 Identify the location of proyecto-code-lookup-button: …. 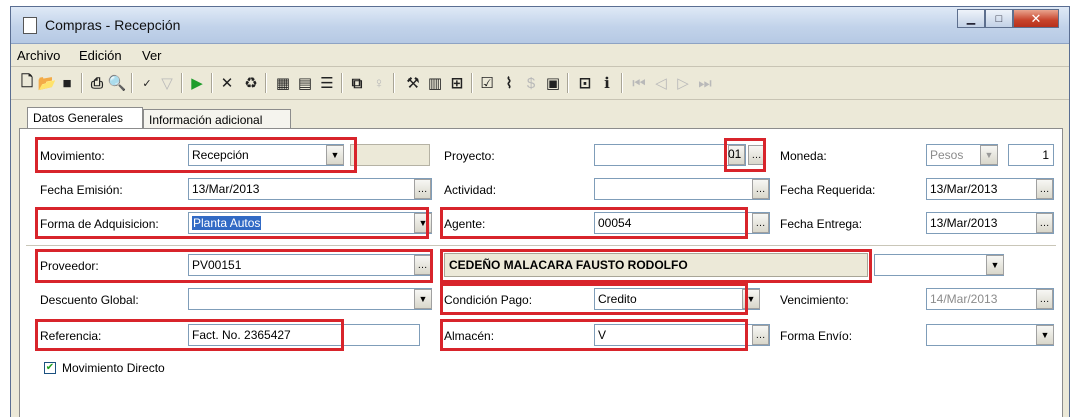
(756, 155).